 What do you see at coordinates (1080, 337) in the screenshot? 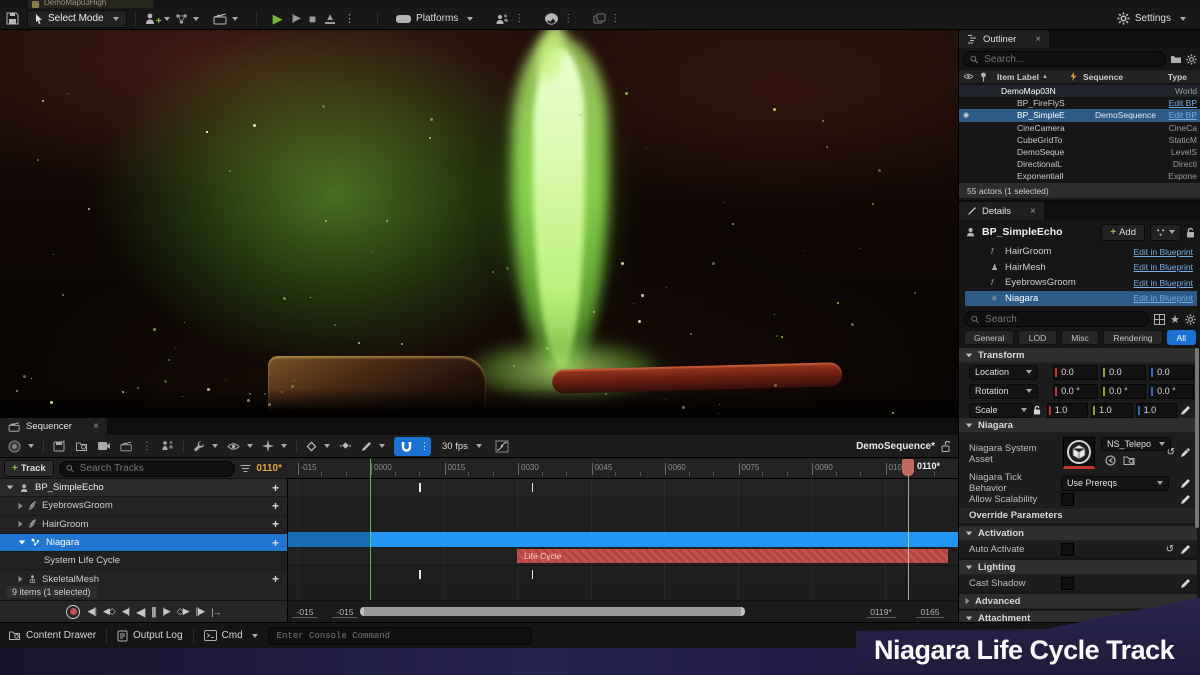
I see `filter-chip-misc: Misc` at bounding box center [1080, 337].